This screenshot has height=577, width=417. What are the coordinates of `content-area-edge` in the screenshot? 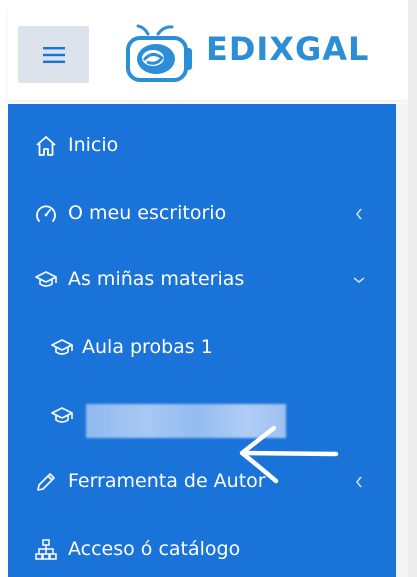 It's located at (402, 340).